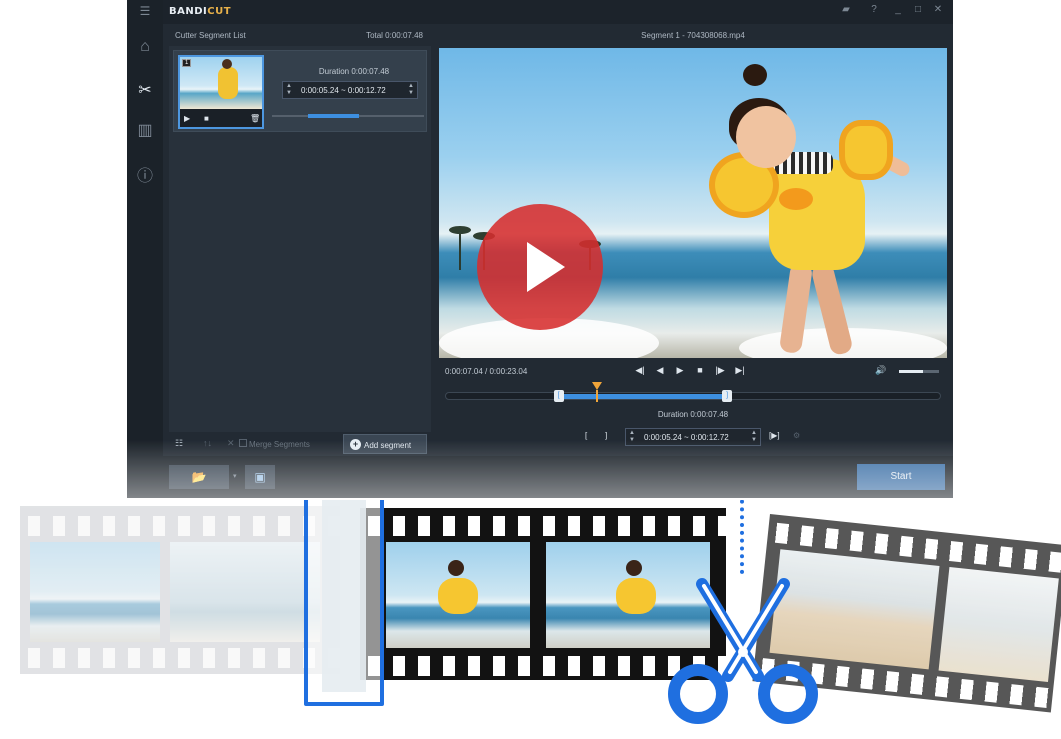 The height and width of the screenshot is (739, 1061). Describe the element at coordinates (179, 443) in the screenshot. I see `list-view-icon: ☷` at that location.